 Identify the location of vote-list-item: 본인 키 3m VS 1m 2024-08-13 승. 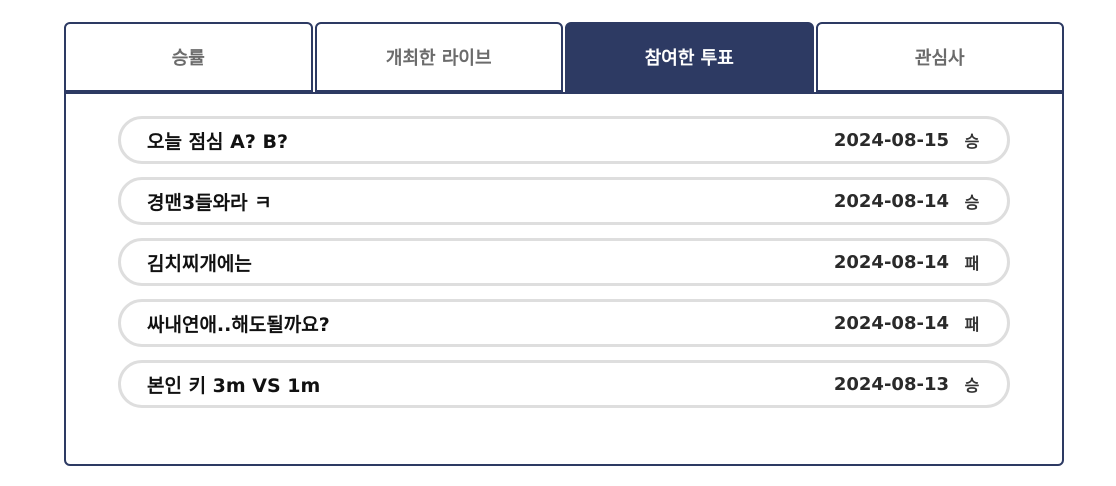
(564, 384).